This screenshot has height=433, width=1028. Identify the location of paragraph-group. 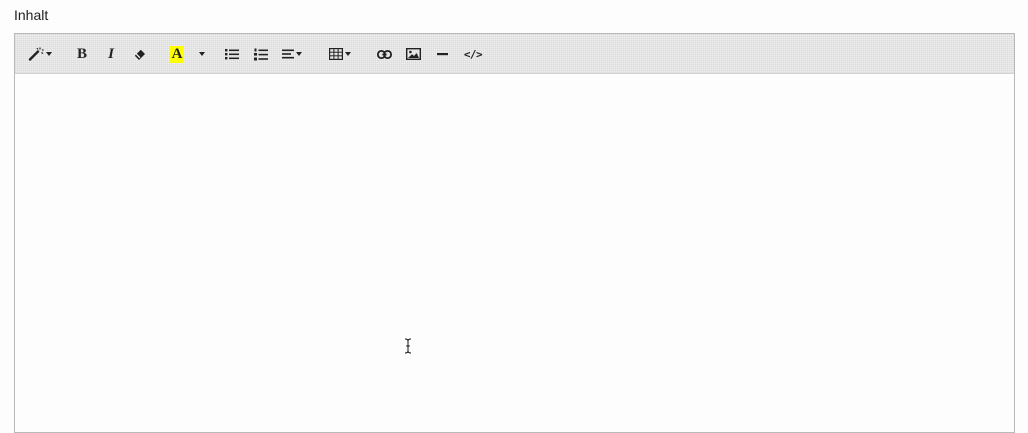
(263, 54).